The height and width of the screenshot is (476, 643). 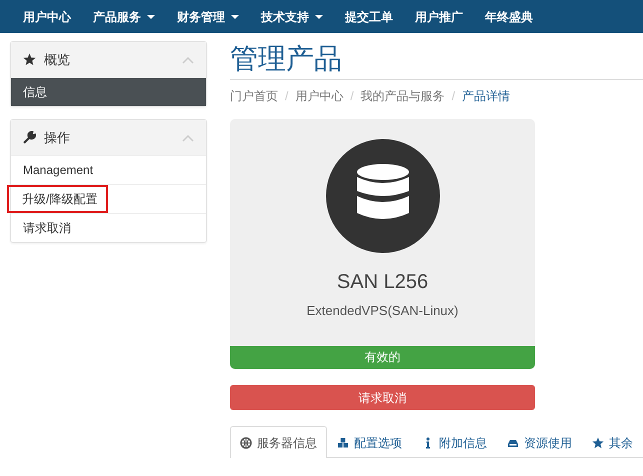 What do you see at coordinates (382, 310) in the screenshot?
I see `product-group: ExtendedVPS(SAN-Linux)` at bounding box center [382, 310].